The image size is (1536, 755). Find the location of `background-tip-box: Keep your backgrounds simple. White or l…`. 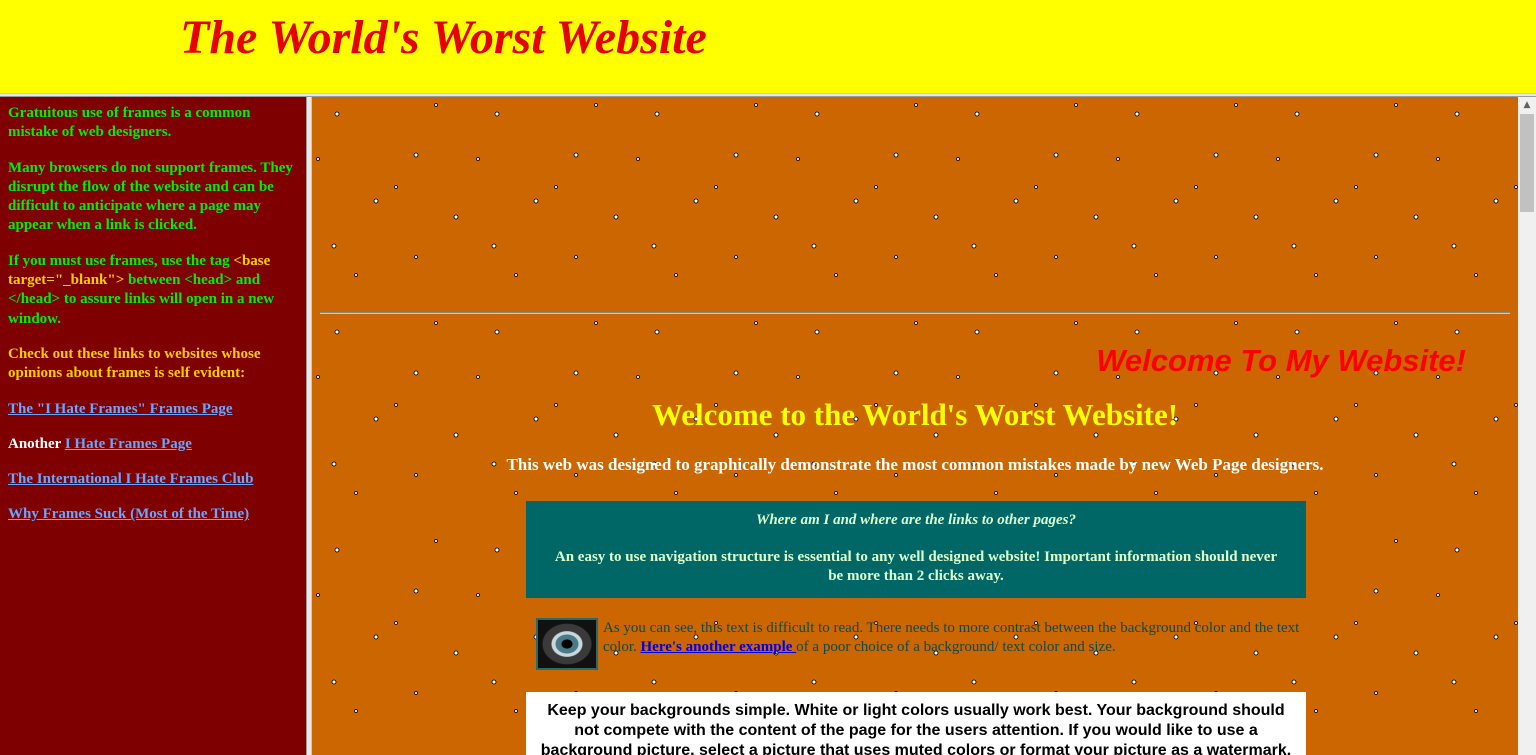

background-tip-box: Keep your backgrounds simple. White or l… is located at coordinates (916, 723).